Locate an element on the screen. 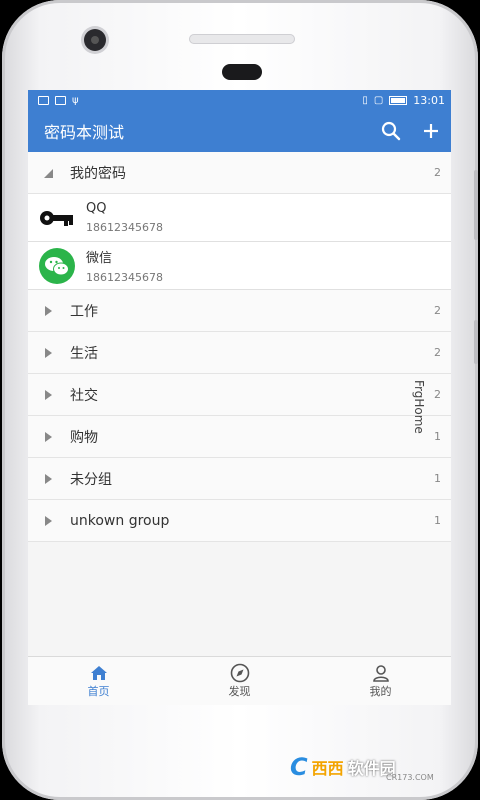 Image resolution: width=480 pixels, height=800 pixels. group-name: 生活 is located at coordinates (84, 353).